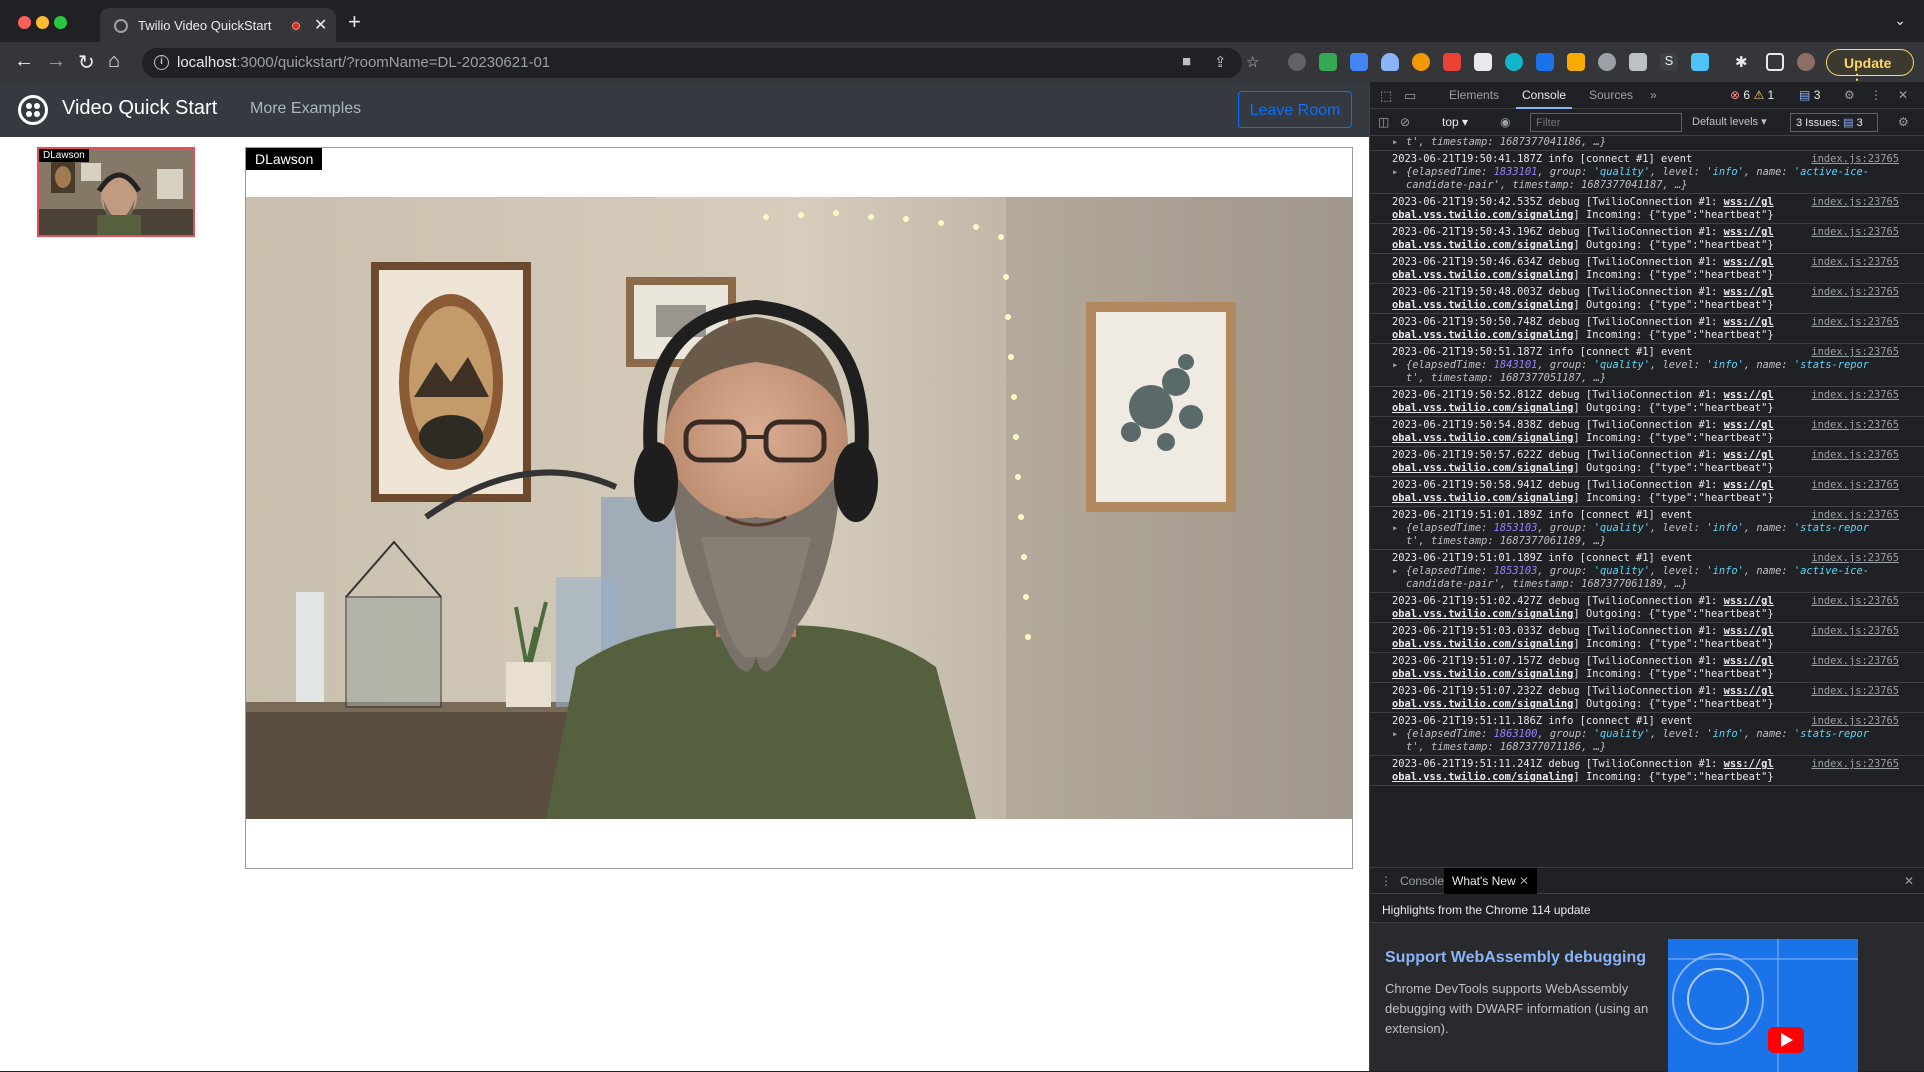 Image resolution: width=1924 pixels, height=1072 pixels. I want to click on tab-search-chevron-icon: ⌄, so click(1900, 20).